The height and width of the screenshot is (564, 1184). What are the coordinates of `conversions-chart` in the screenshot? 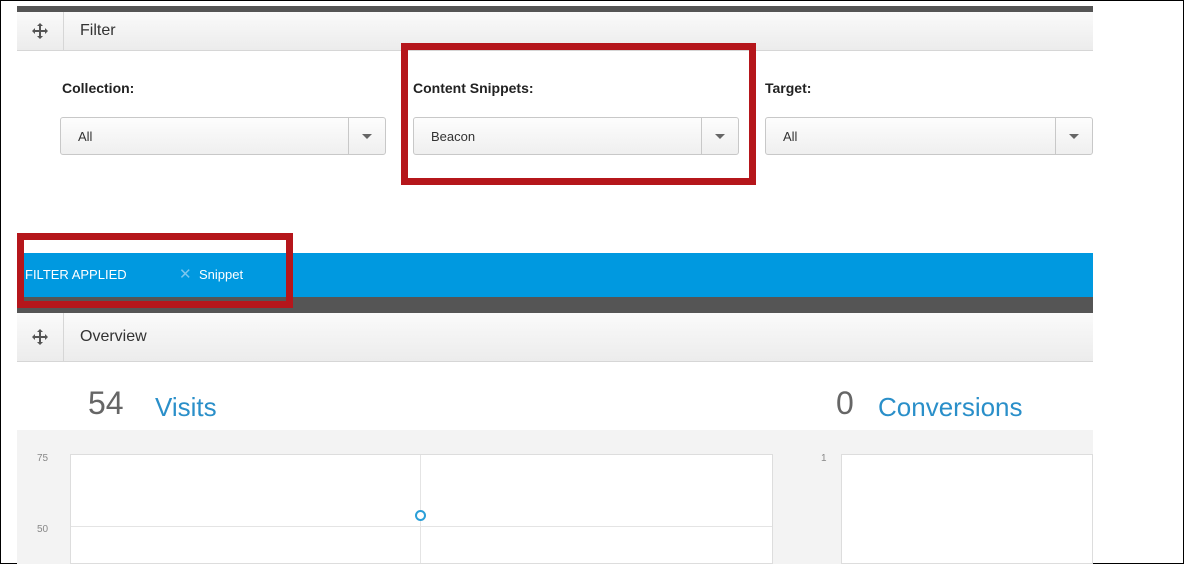 It's located at (967, 509).